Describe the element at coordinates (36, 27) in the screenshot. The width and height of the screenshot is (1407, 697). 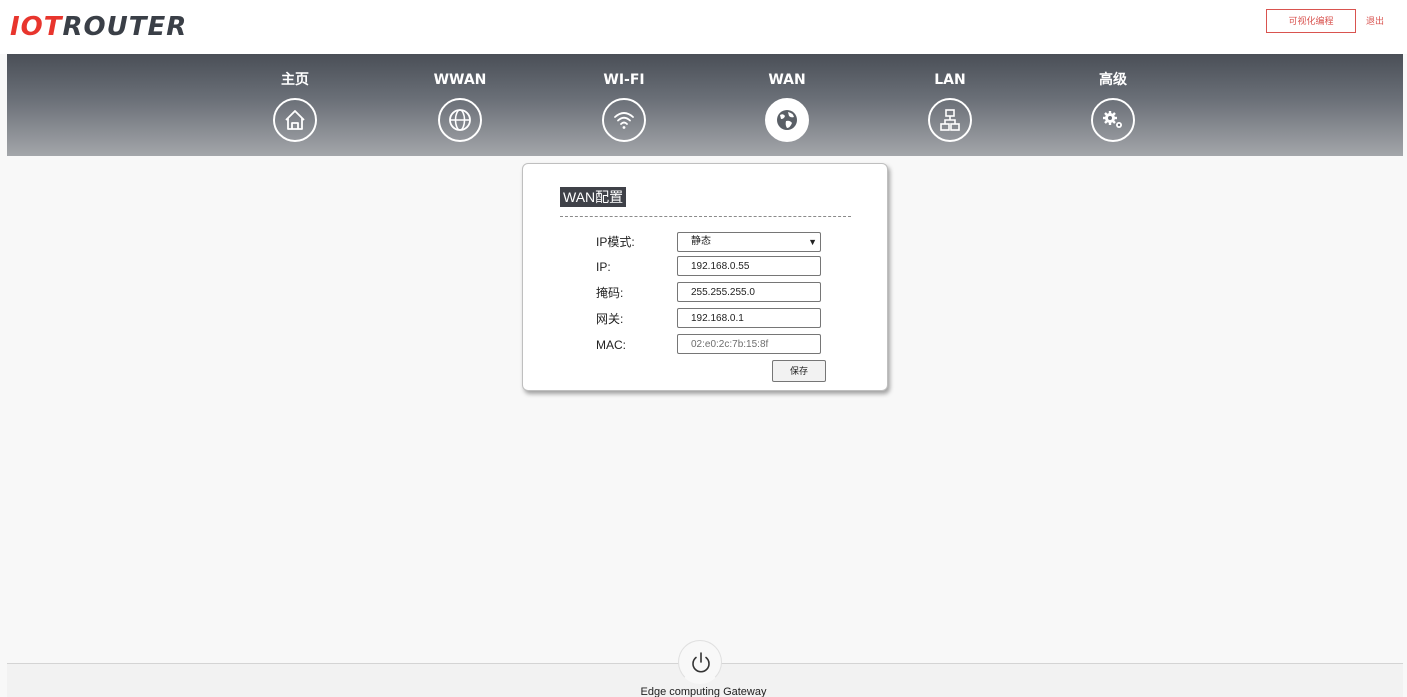
I see `logo-part1: IOT` at that location.